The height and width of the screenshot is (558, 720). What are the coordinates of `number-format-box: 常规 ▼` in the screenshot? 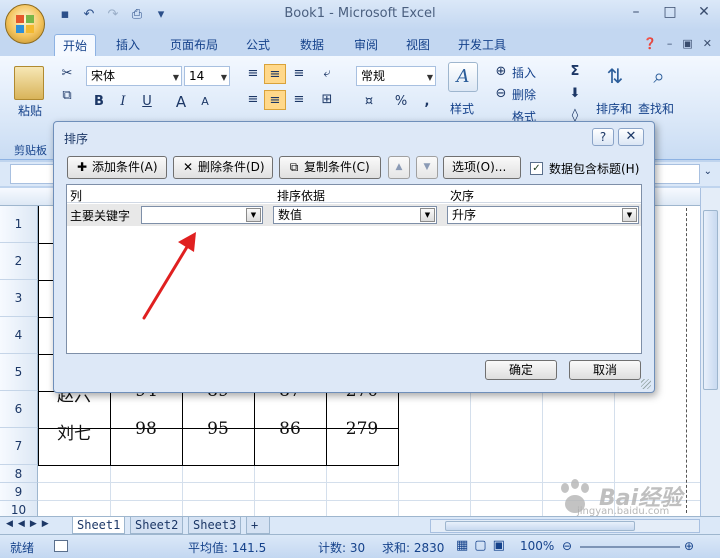 It's located at (396, 76).